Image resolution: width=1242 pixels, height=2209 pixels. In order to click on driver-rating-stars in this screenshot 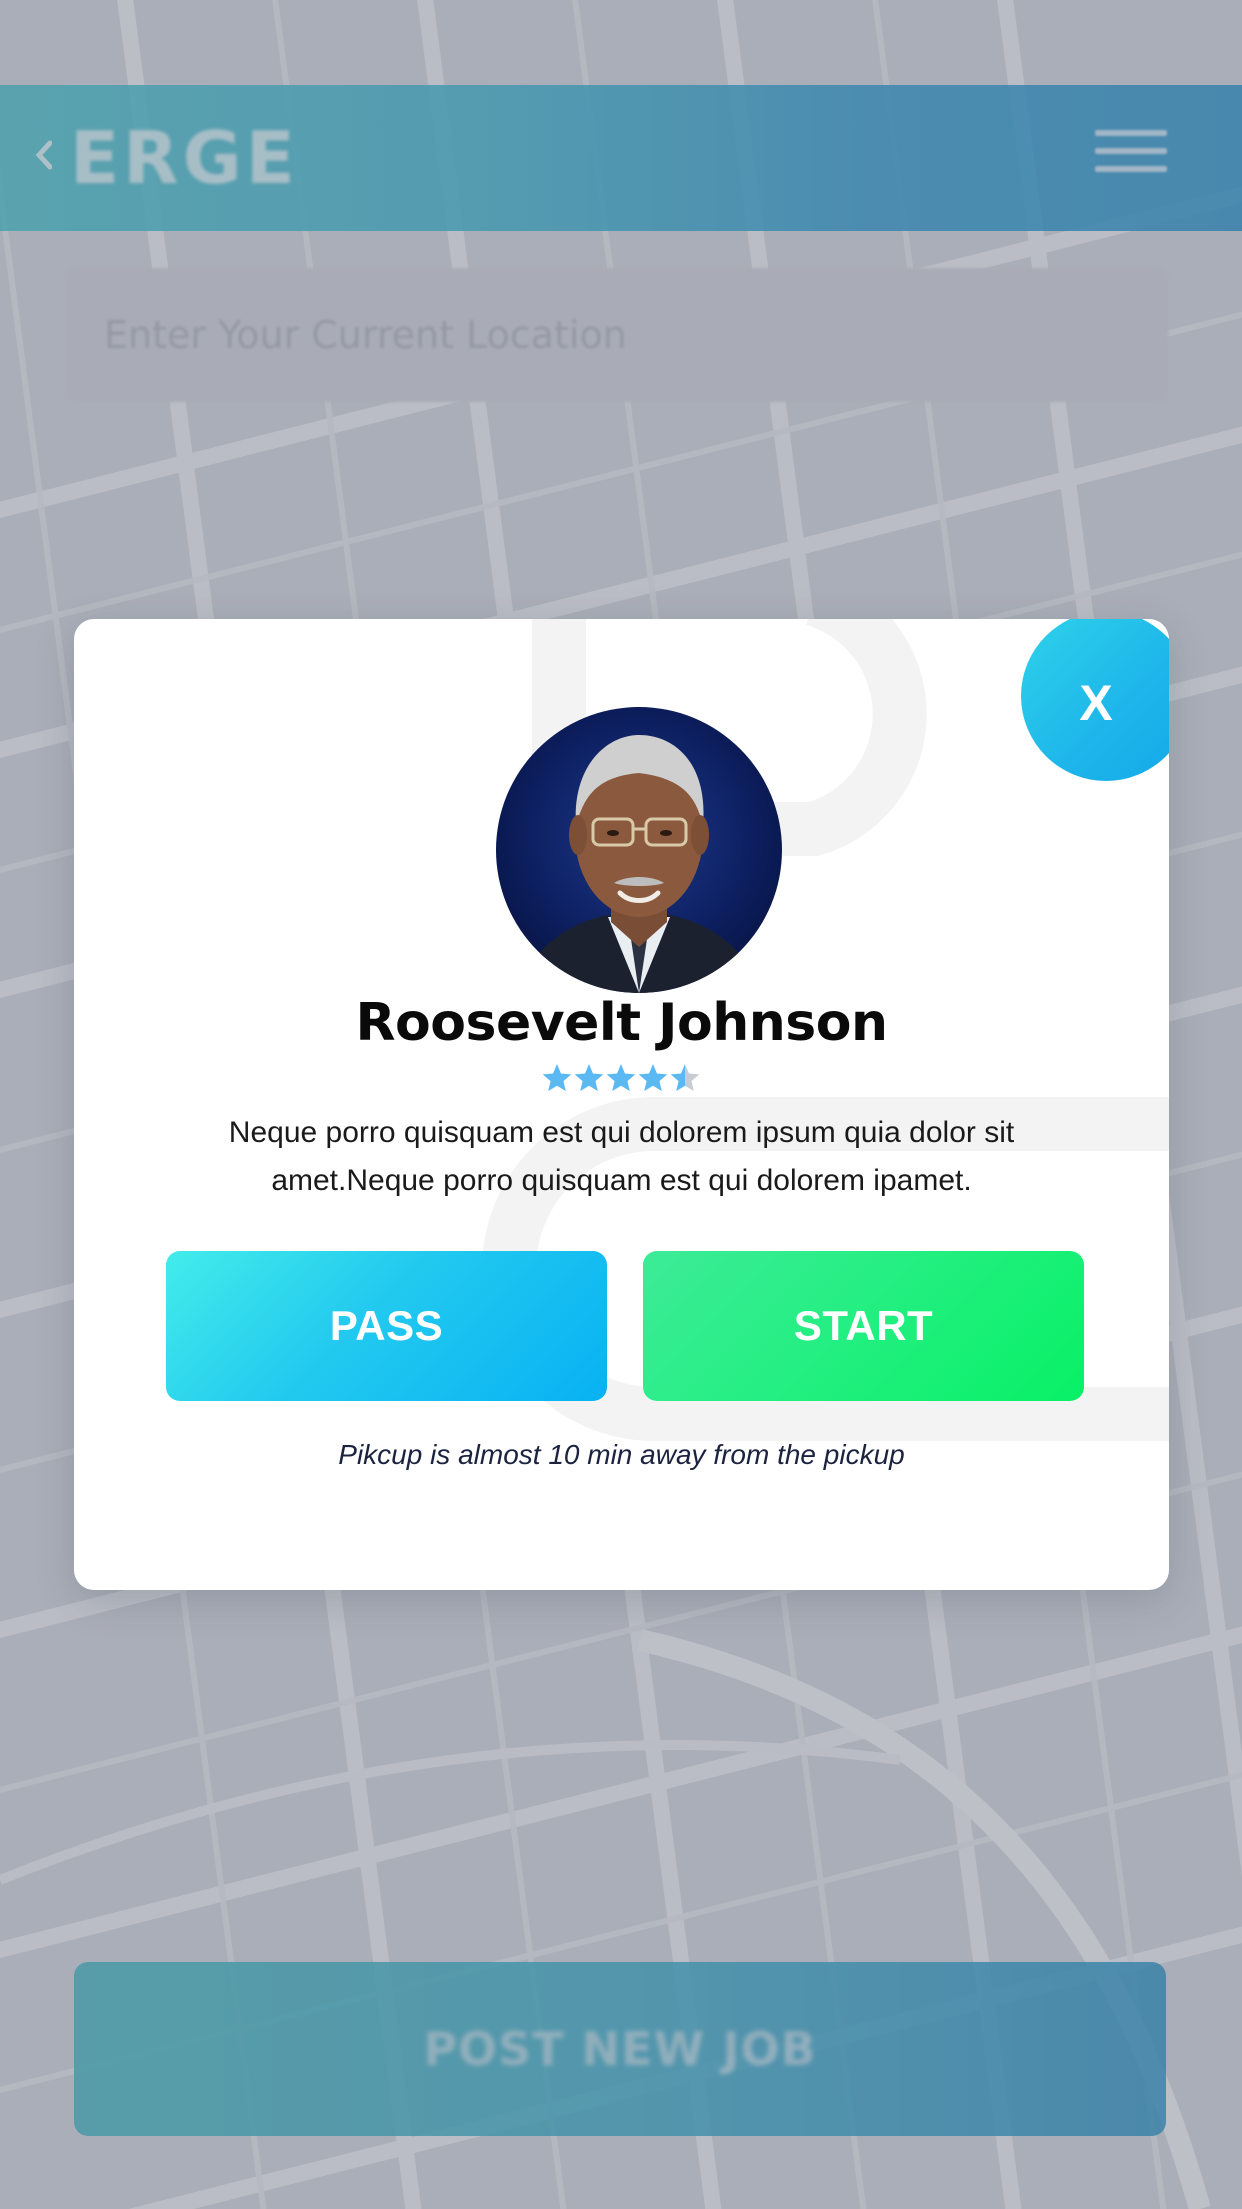, I will do `click(621, 1078)`.